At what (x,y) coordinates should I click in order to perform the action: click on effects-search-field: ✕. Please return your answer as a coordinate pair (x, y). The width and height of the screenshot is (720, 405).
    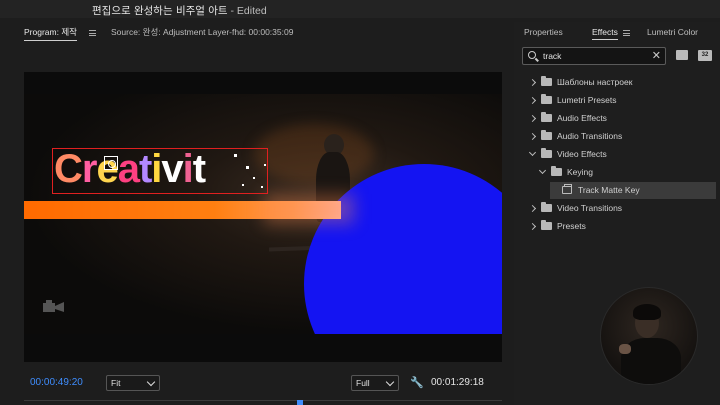
    Looking at the image, I should click on (594, 56).